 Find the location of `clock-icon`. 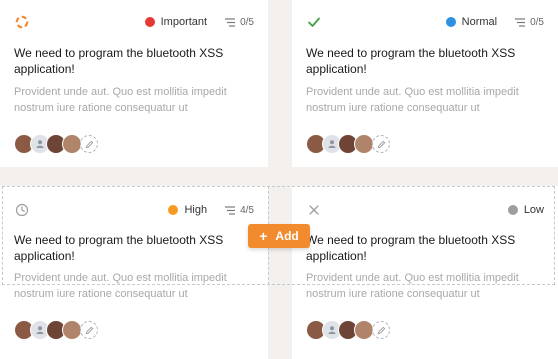

clock-icon is located at coordinates (22, 210).